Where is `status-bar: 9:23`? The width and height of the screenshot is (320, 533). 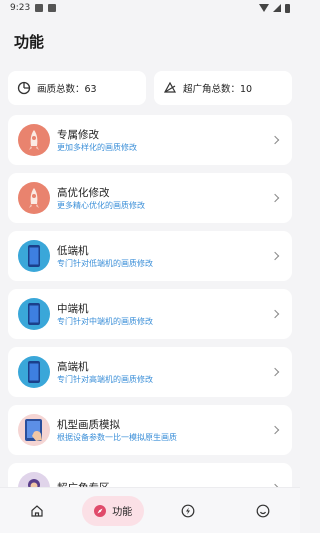 status-bar: 9:23 is located at coordinates (150, 8).